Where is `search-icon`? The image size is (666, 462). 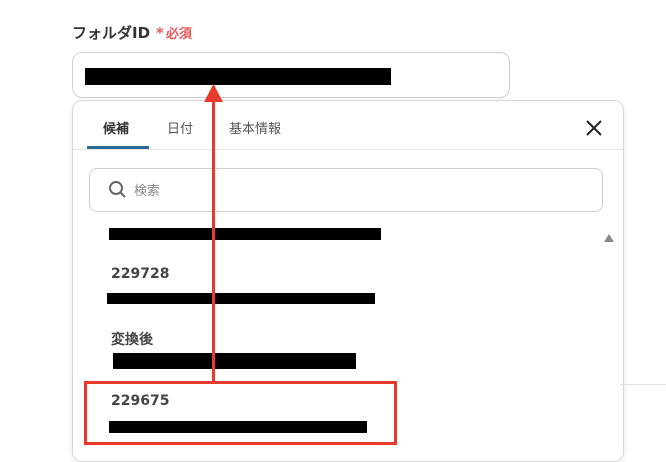 search-icon is located at coordinates (117, 189).